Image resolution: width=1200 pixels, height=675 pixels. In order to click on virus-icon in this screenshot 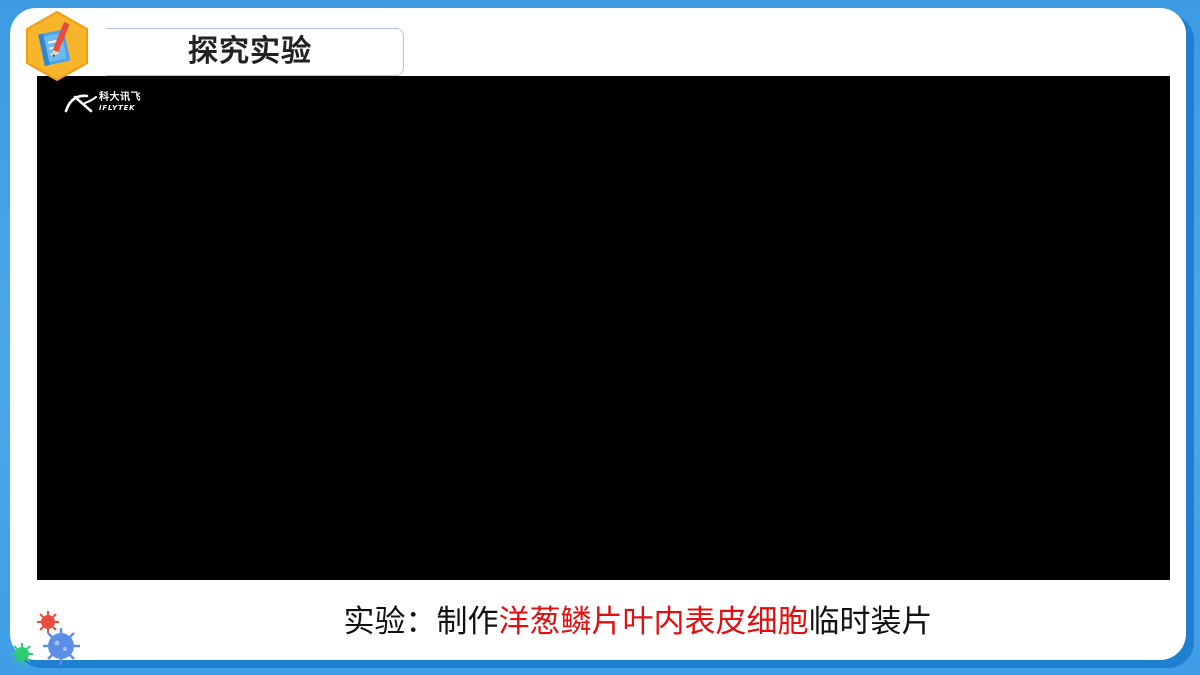, I will do `click(45, 638)`.